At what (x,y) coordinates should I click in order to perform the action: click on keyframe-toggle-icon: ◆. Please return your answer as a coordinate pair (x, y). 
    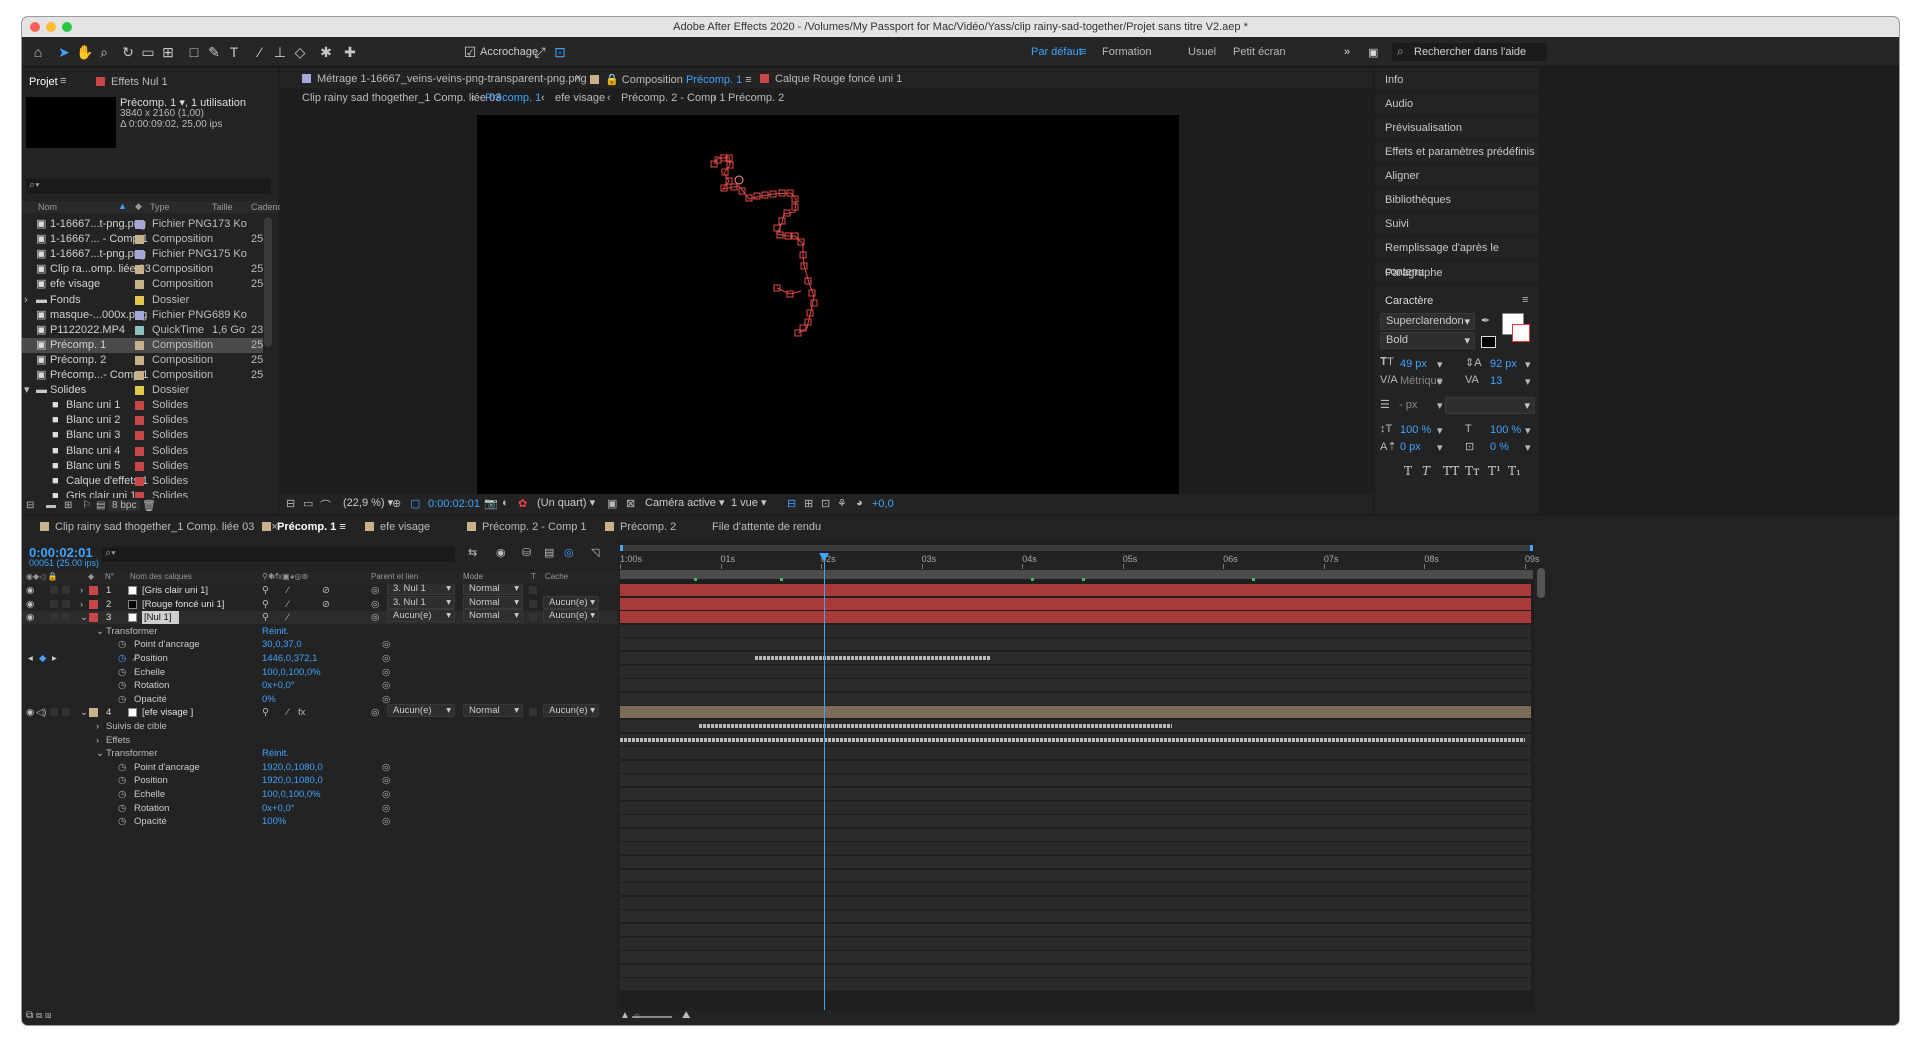
    Looking at the image, I should click on (42, 658).